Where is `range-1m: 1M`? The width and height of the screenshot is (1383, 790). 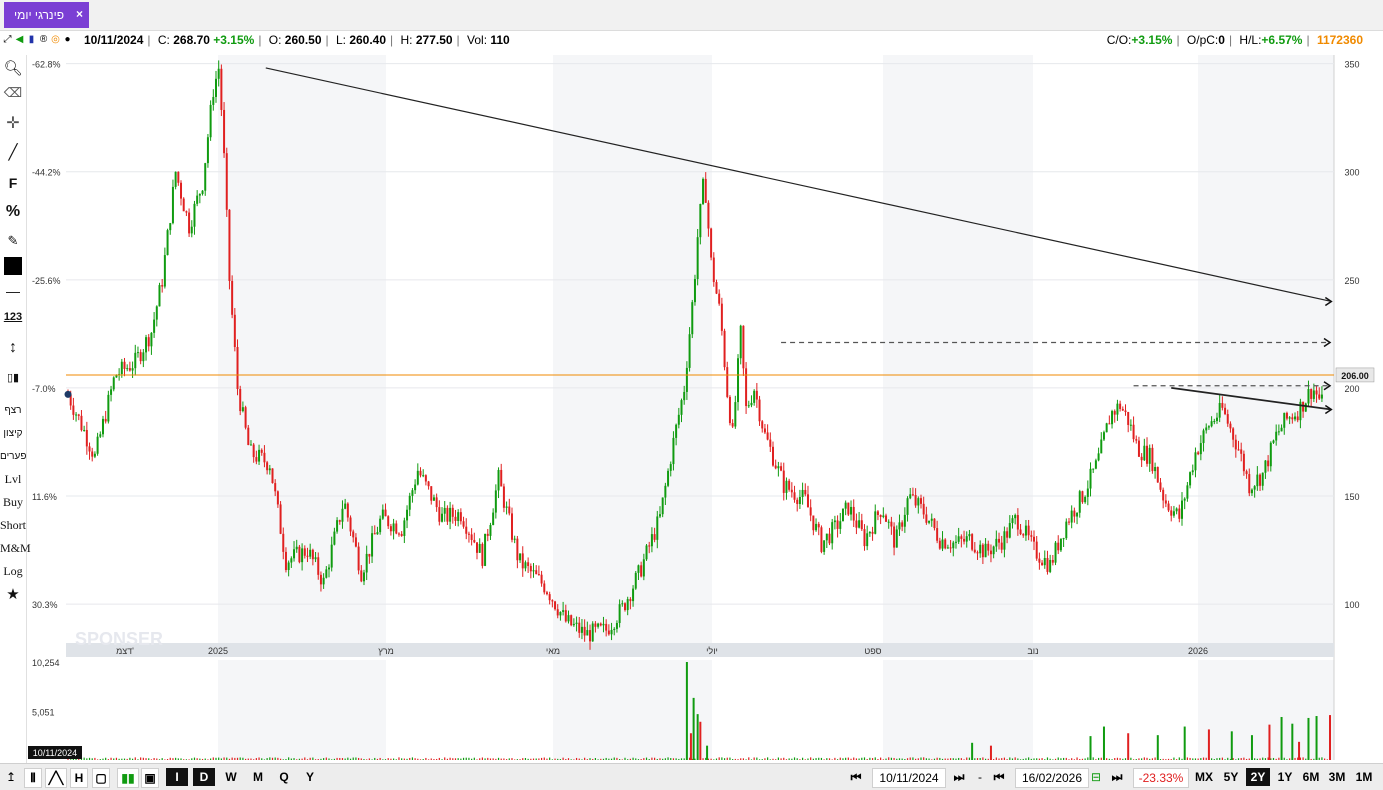 range-1m: 1M is located at coordinates (1364, 777).